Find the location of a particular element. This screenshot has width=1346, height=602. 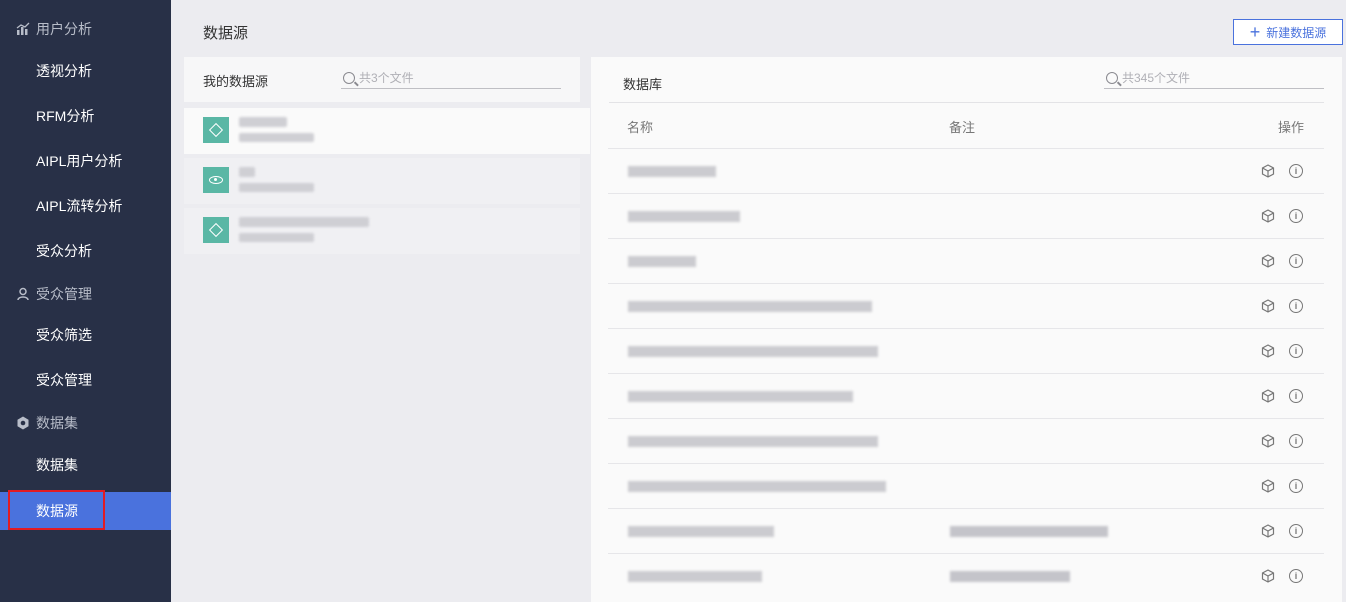

sidebar-item-label: AIPL用户分析 is located at coordinates (79, 161).